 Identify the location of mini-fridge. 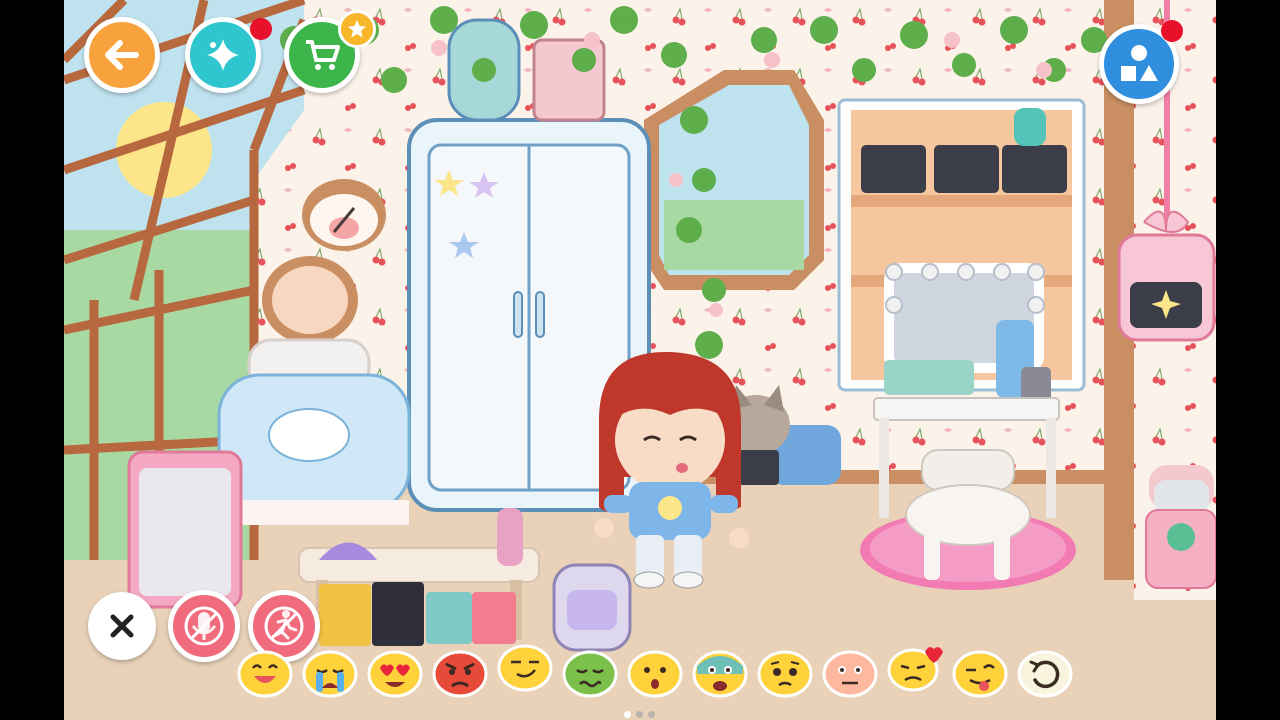
(185, 529).